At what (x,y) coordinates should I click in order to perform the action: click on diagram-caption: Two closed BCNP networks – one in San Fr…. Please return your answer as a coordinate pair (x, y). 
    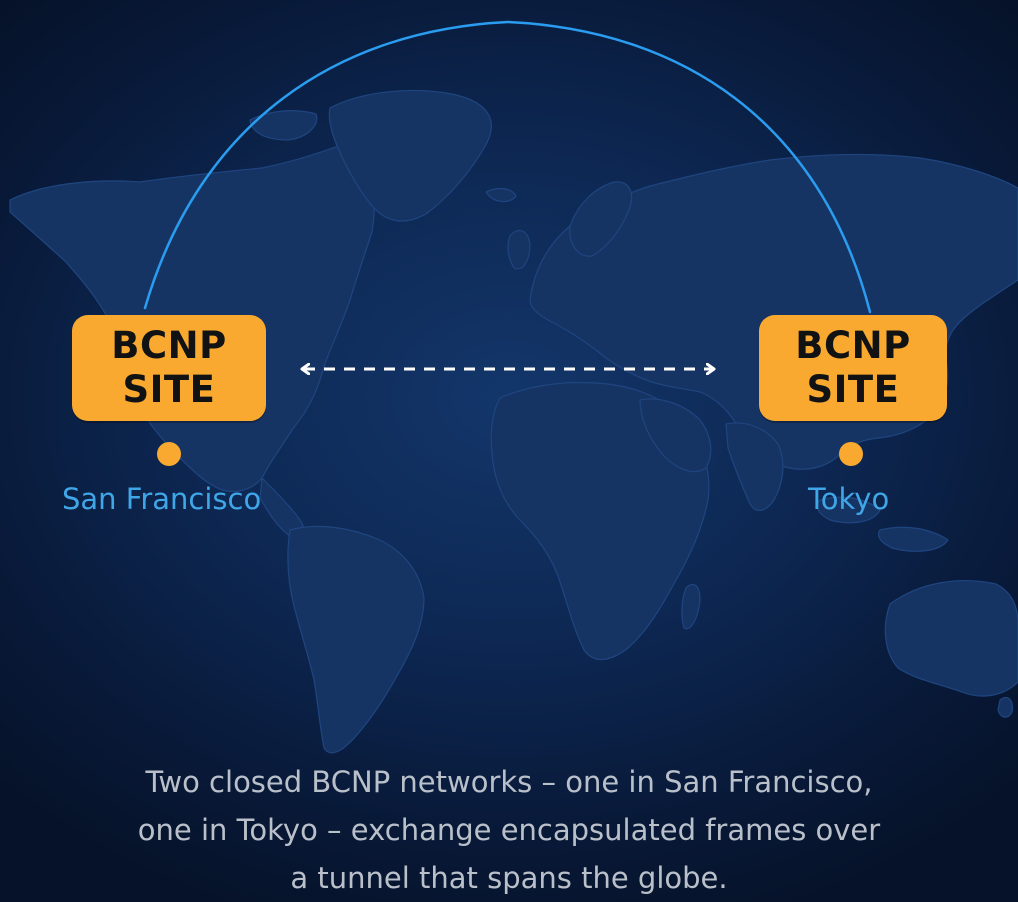
    Looking at the image, I should click on (509, 830).